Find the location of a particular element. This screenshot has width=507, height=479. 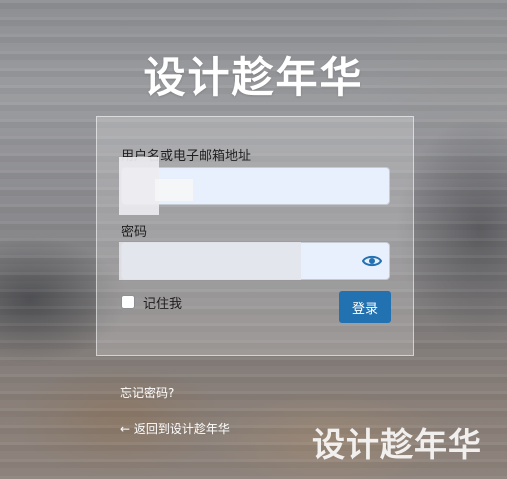

remember-me-checkbox is located at coordinates (128, 302).